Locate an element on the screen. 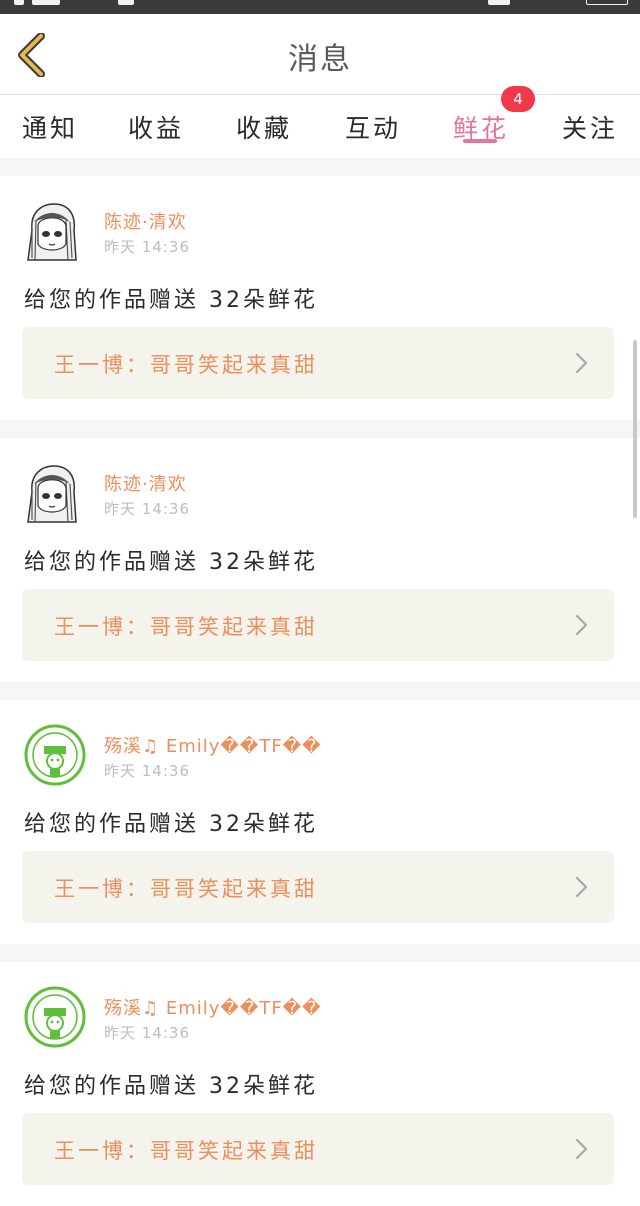 This screenshot has height=1206, width=640. wifi-icon is located at coordinates (126, 2).